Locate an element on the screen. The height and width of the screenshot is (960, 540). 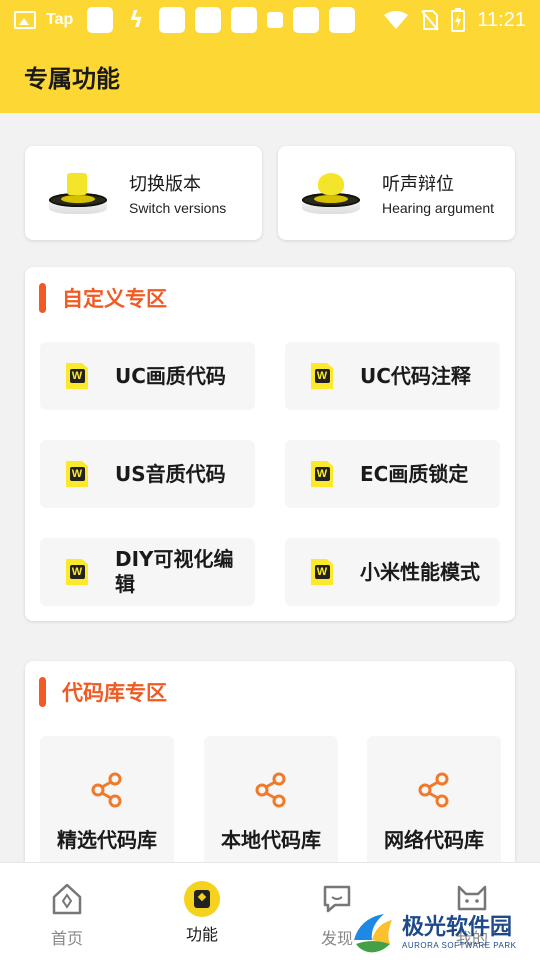
feature-label: DIY可视化编辑 is located at coordinates (174, 571).